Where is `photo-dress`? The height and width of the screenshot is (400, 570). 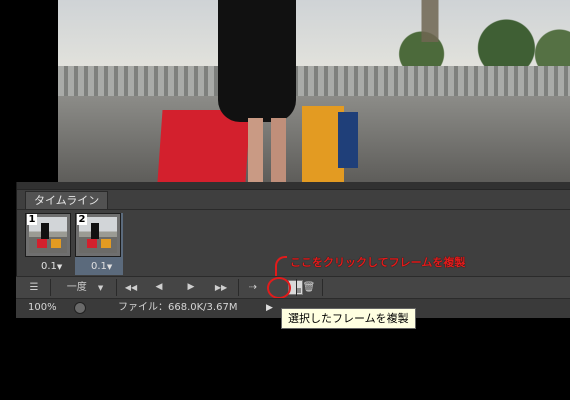 photo-dress is located at coordinates (257, 61).